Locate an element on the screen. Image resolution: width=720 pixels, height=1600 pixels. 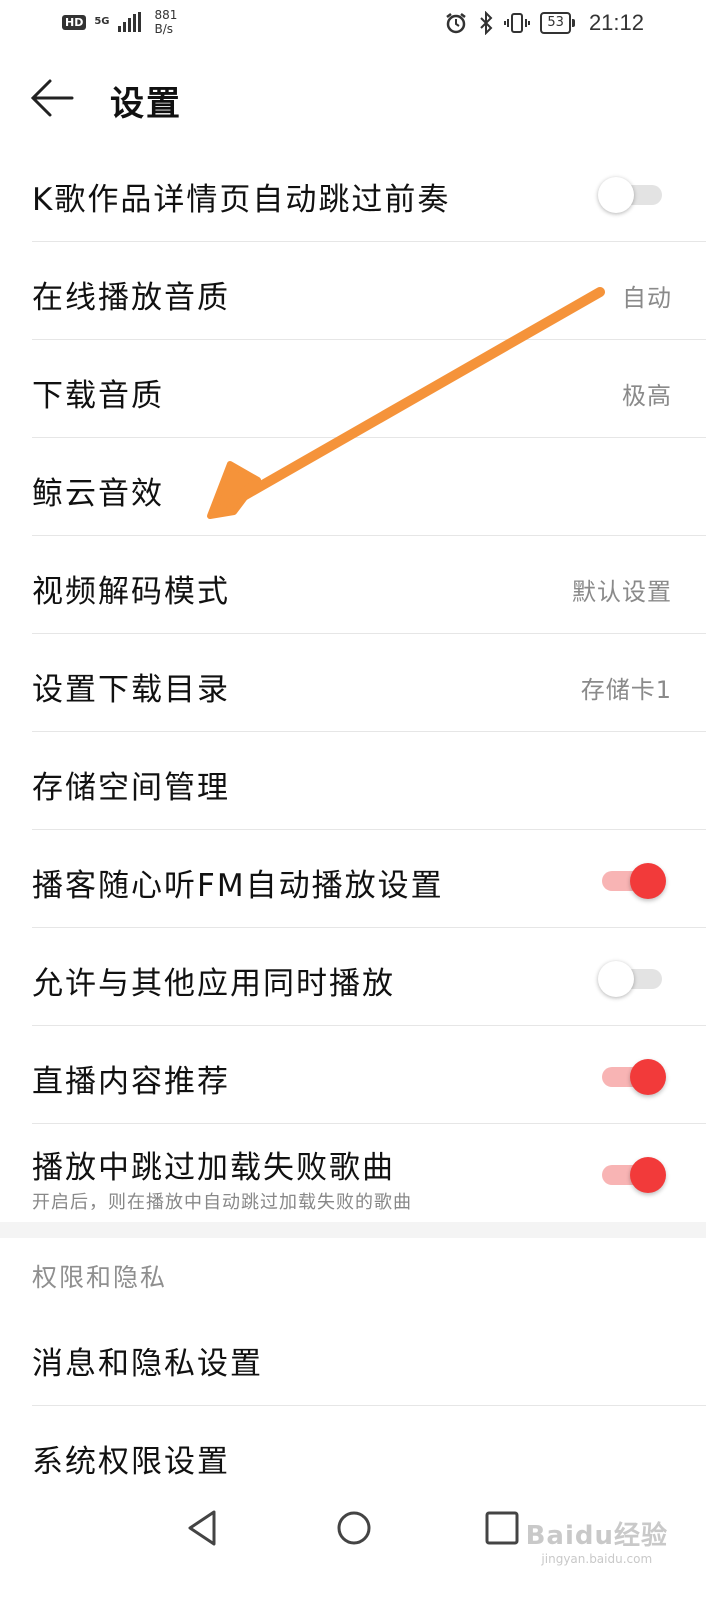
setting-description: 开启后，则在播放中自动跳过加载失败的歌曲 is located at coordinates (222, 1202).